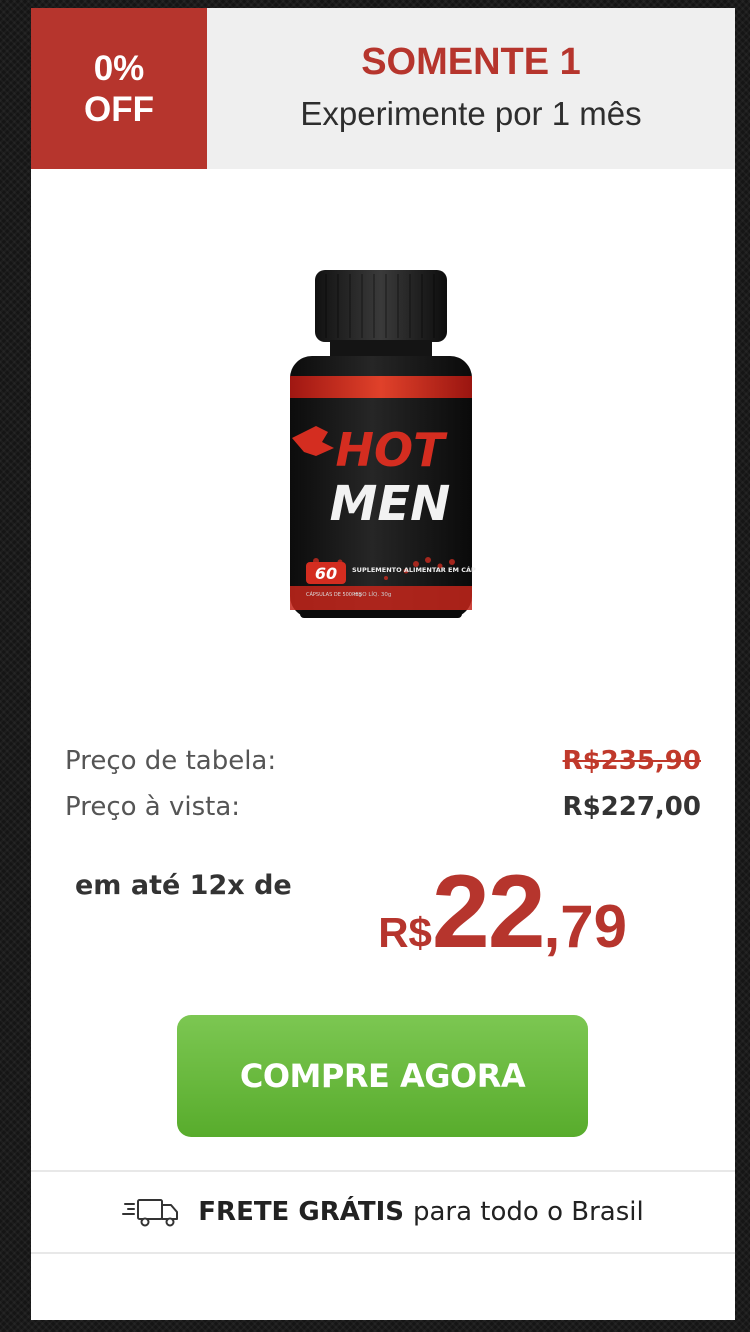 The image size is (750, 1332). I want to click on free-shipping-label: FRETE GRÁTIS, so click(301, 1212).